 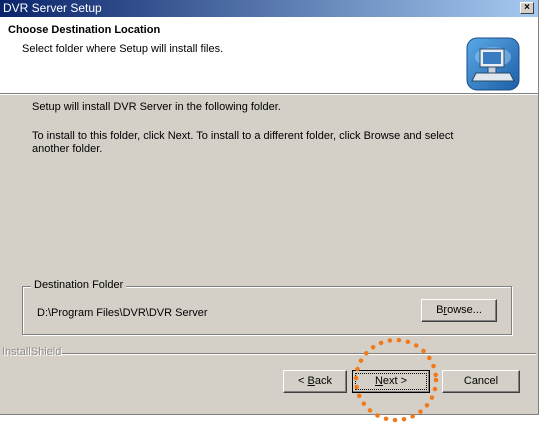 I want to click on setup-computer-icon, so click(x=493, y=64).